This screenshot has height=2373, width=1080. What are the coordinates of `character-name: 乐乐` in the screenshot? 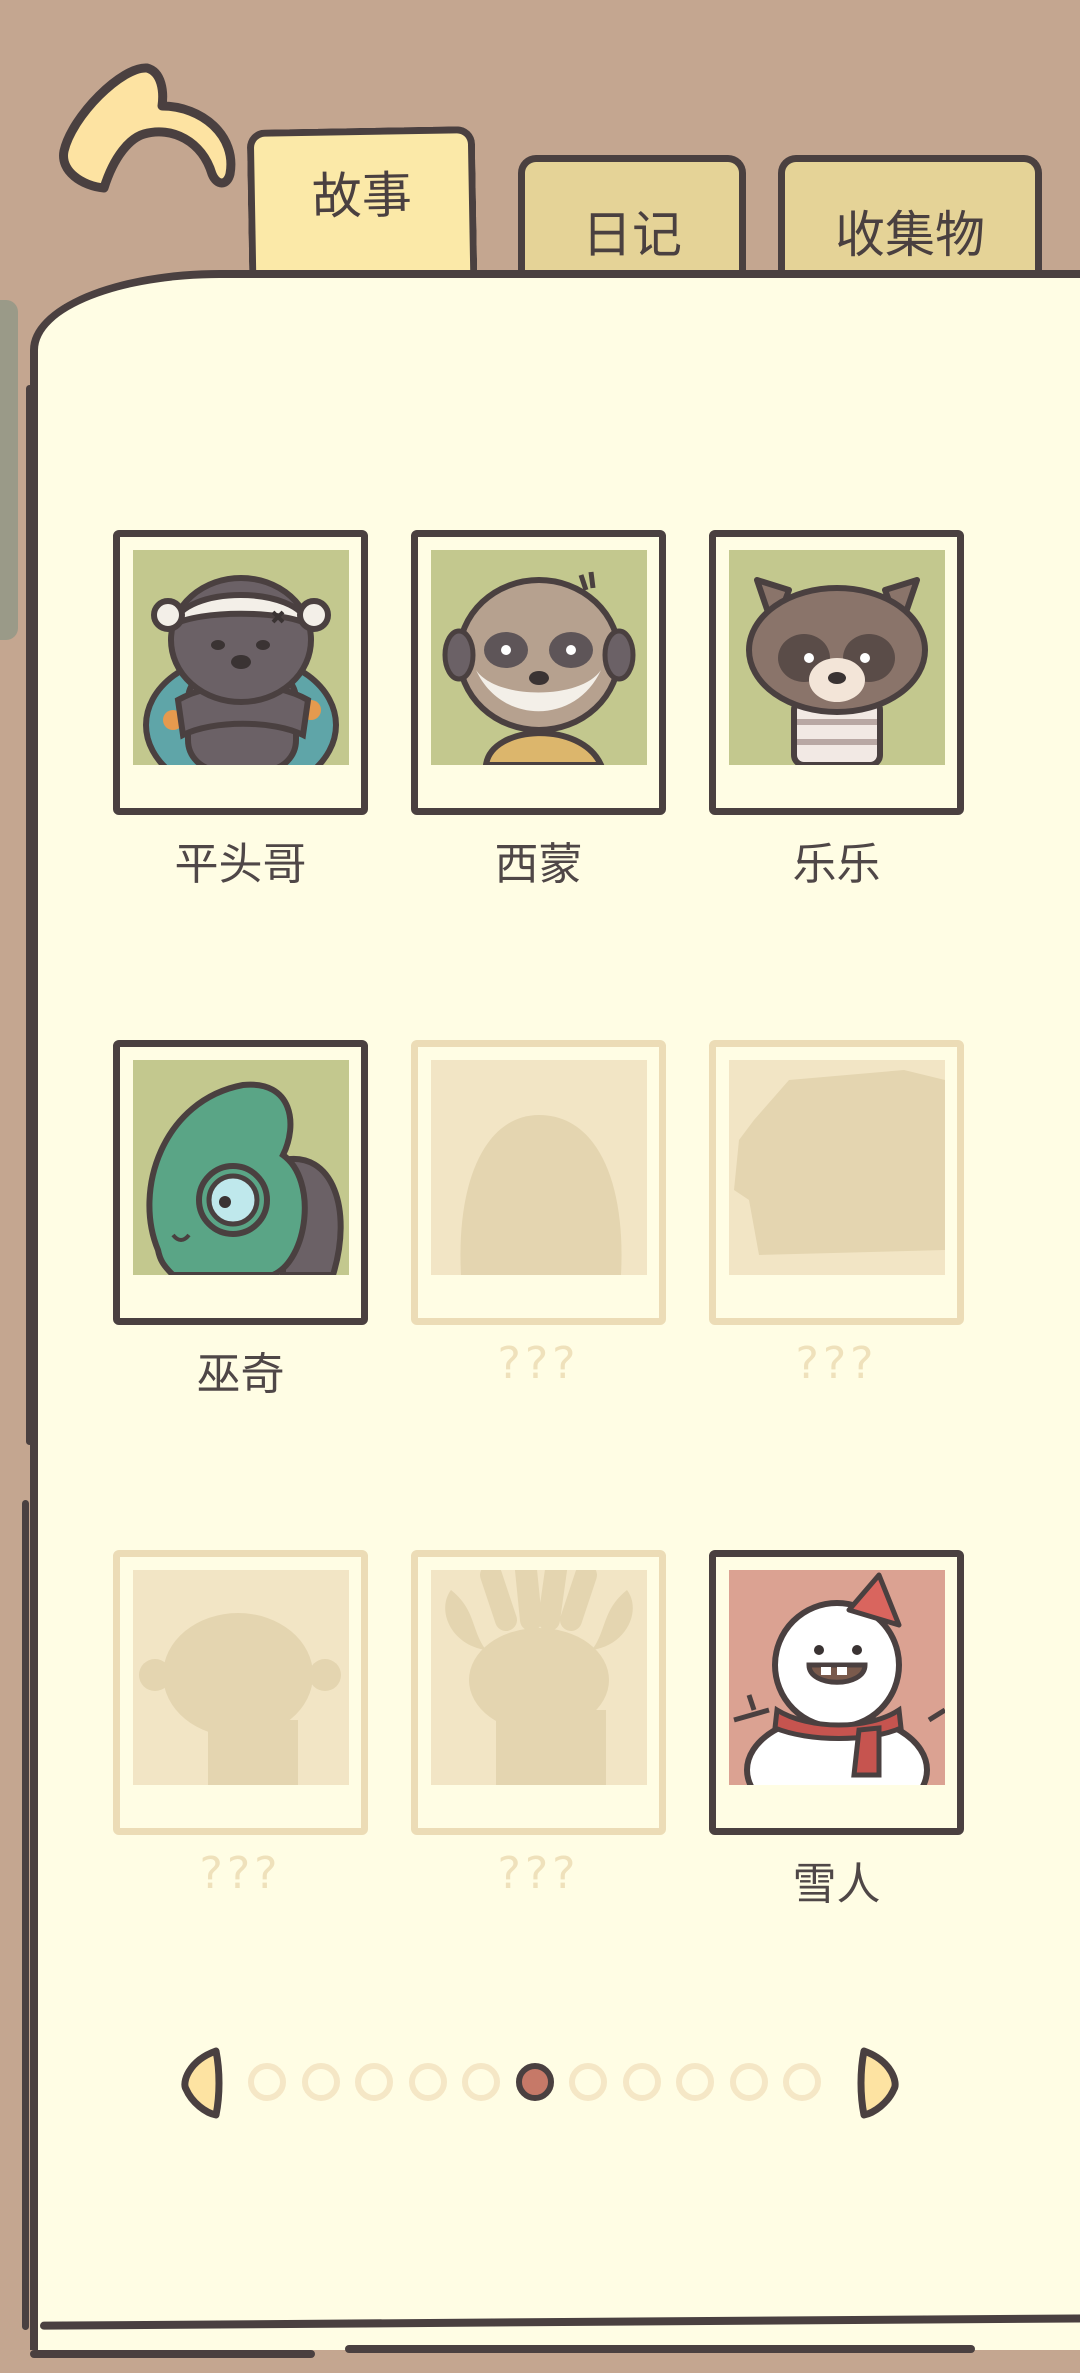 It's located at (836, 864).